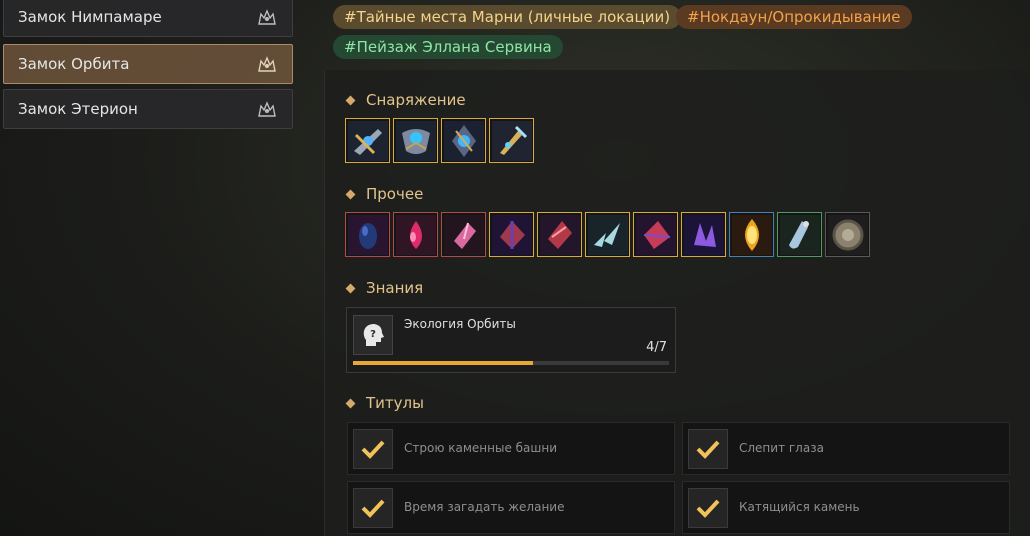 This screenshot has height=536, width=1030. Describe the element at coordinates (405, 100) in the screenshot. I see `equipment-section-title: Снаряжение` at that location.